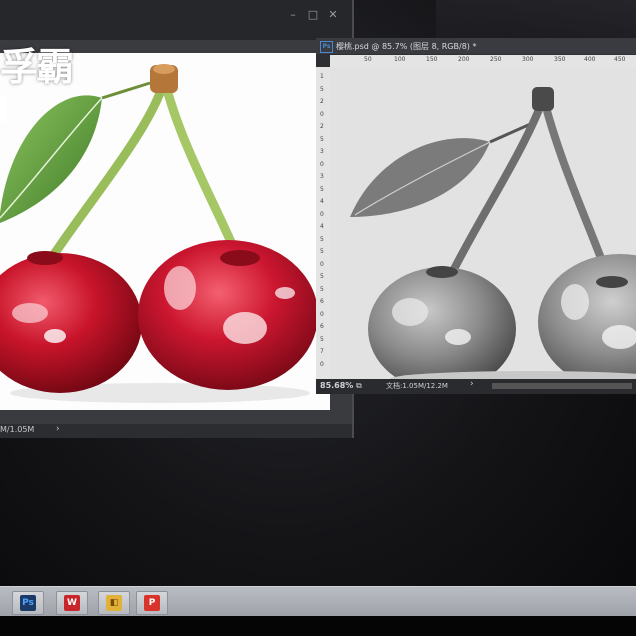 This screenshot has width=636, height=636. Describe the element at coordinates (562, 386) in the screenshot. I see `horizontal-scrollbar` at that location.